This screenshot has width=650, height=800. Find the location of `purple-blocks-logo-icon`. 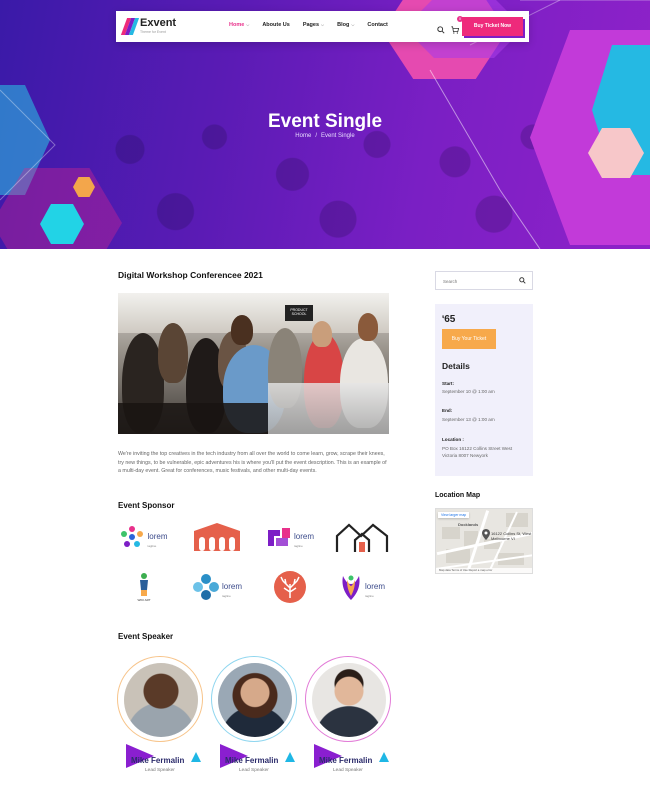

purple-blocks-logo-icon is located at coordinates (278, 537).